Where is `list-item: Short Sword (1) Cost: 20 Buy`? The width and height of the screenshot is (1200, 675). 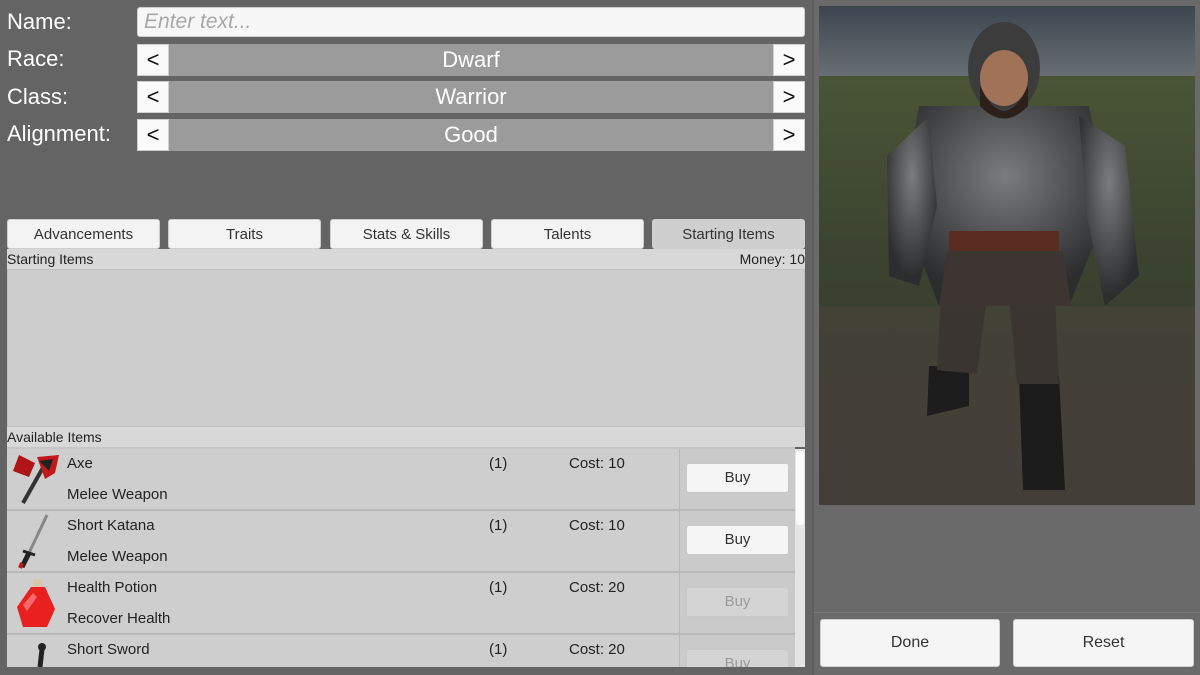 list-item: Short Sword (1) Cost: 20 Buy is located at coordinates (401, 651).